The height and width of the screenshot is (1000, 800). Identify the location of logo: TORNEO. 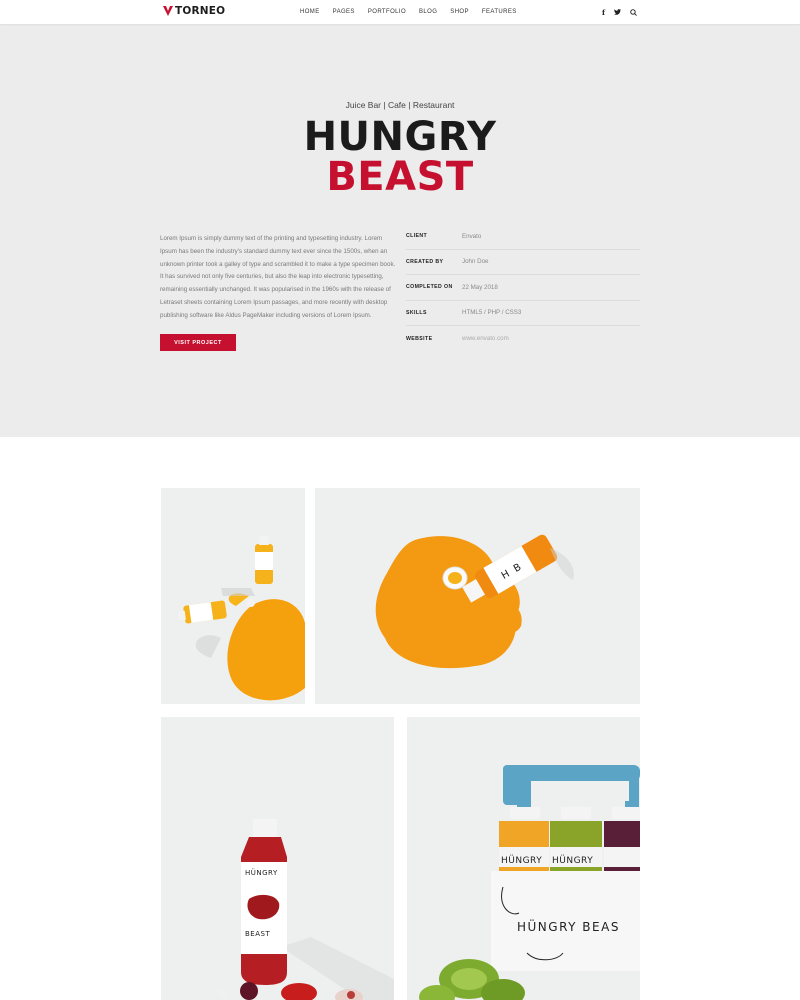
(194, 11).